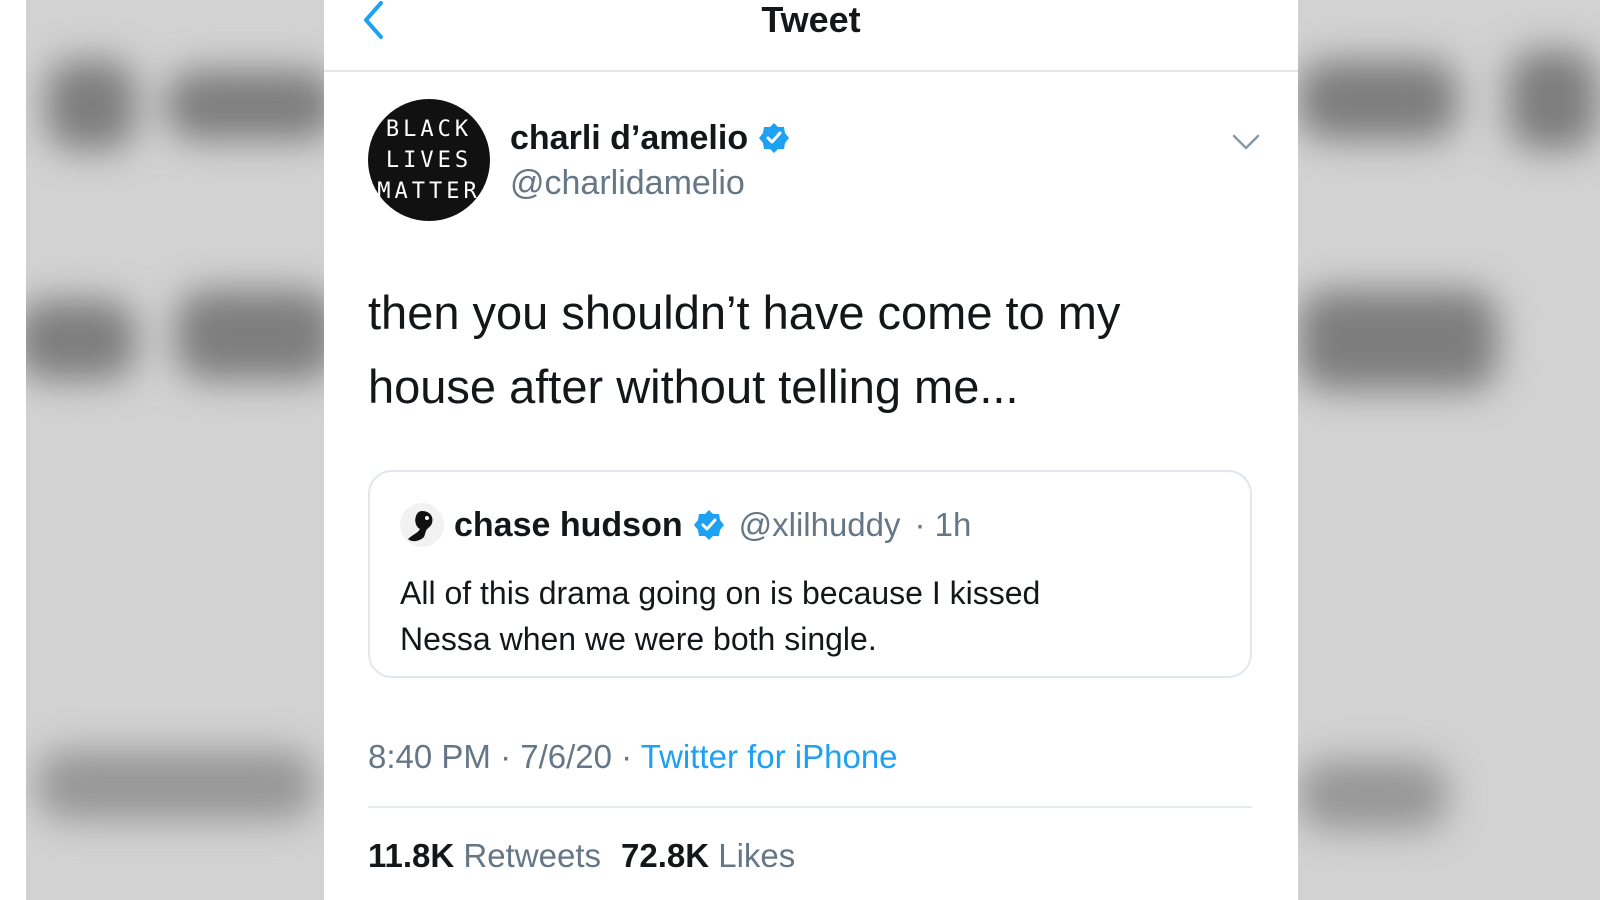 The height and width of the screenshot is (900, 1600). I want to click on tweet-metadata: 8:40 PM · 7/6/20 · Twitter for iPhone, so click(633, 757).